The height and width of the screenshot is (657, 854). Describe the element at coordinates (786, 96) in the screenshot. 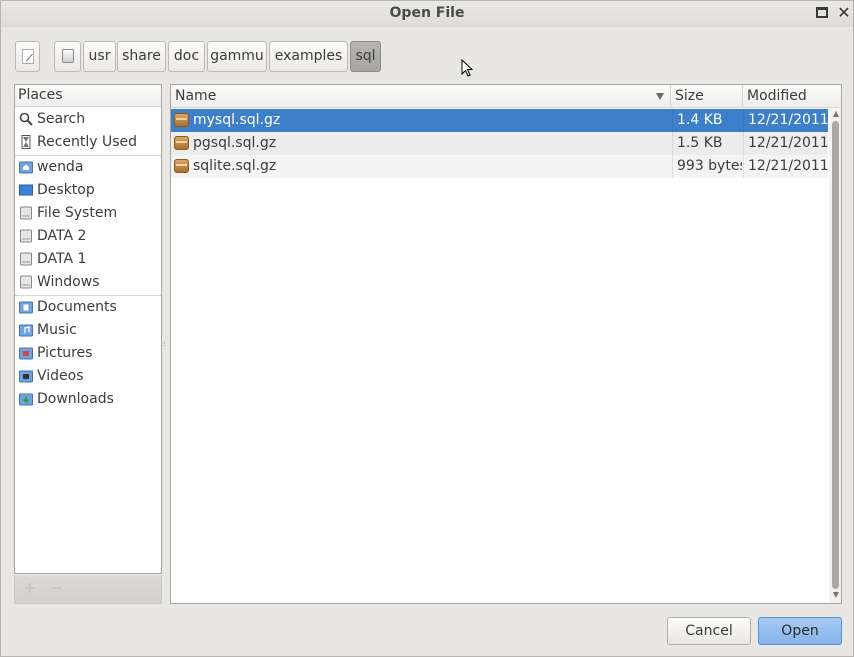

I see `column-header-modified: Modified` at that location.